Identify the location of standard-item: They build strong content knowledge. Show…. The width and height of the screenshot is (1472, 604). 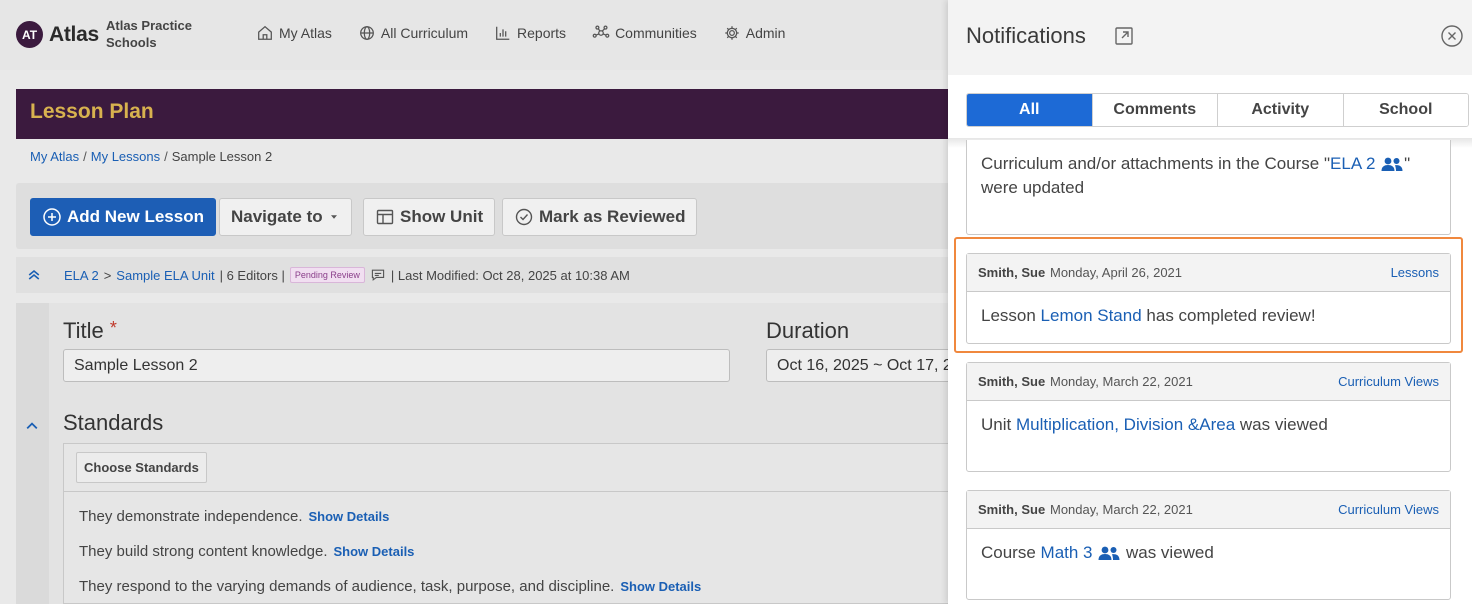
(246, 551).